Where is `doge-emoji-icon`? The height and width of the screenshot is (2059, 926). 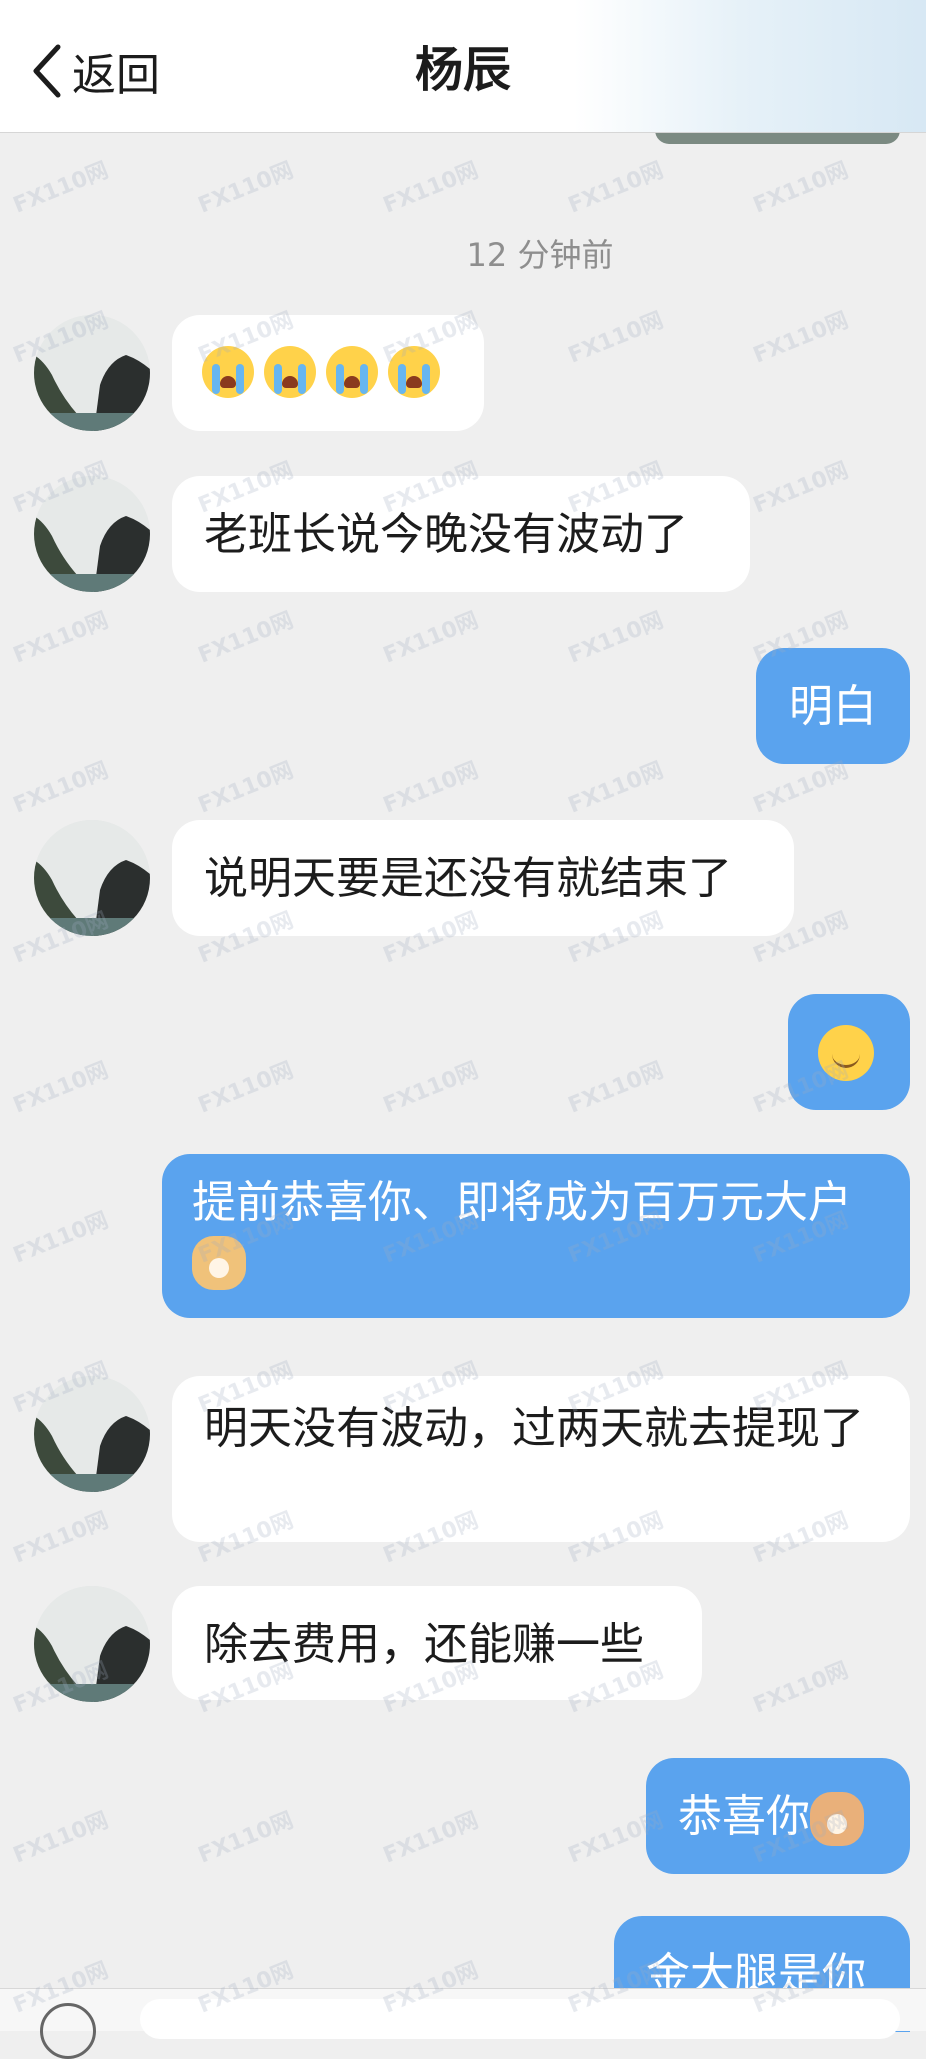
doge-emoji-icon is located at coordinates (219, 1263).